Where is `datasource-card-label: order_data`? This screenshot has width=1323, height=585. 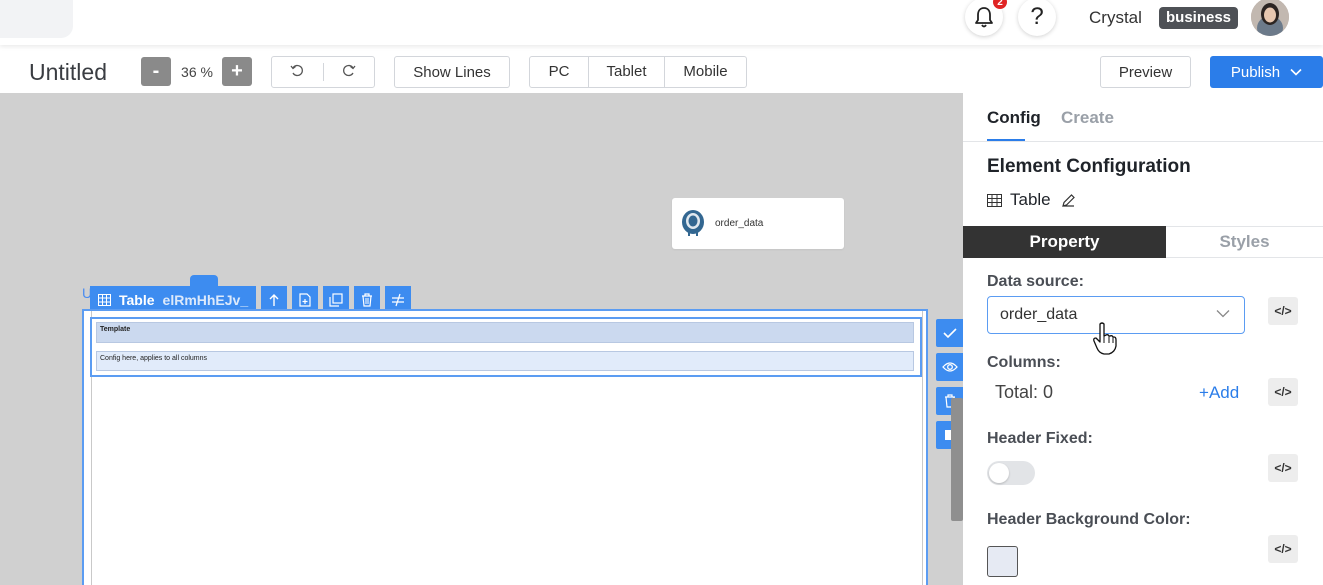
datasource-card-label: order_data is located at coordinates (739, 223).